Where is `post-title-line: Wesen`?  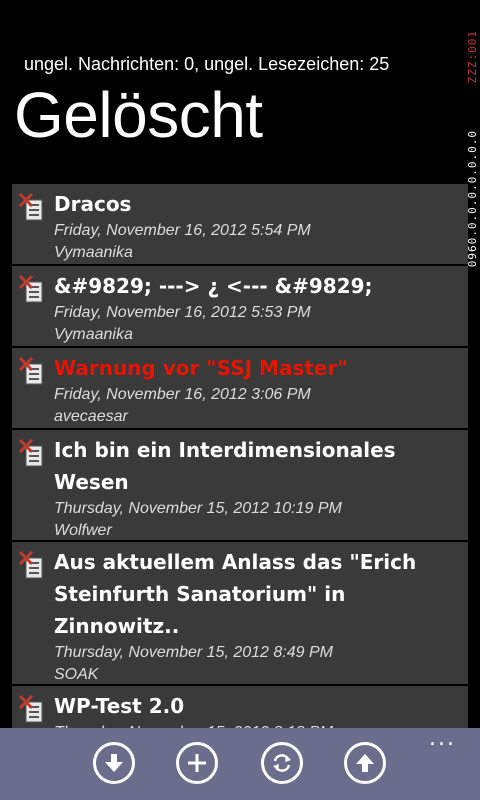 post-title-line: Wesen is located at coordinates (91, 482).